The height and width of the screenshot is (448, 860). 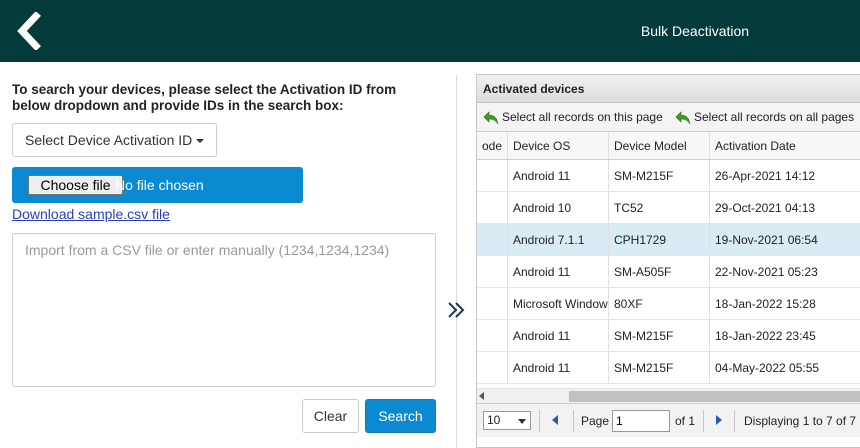 I want to click on choose-file-button: Choose file, so click(x=75, y=185).